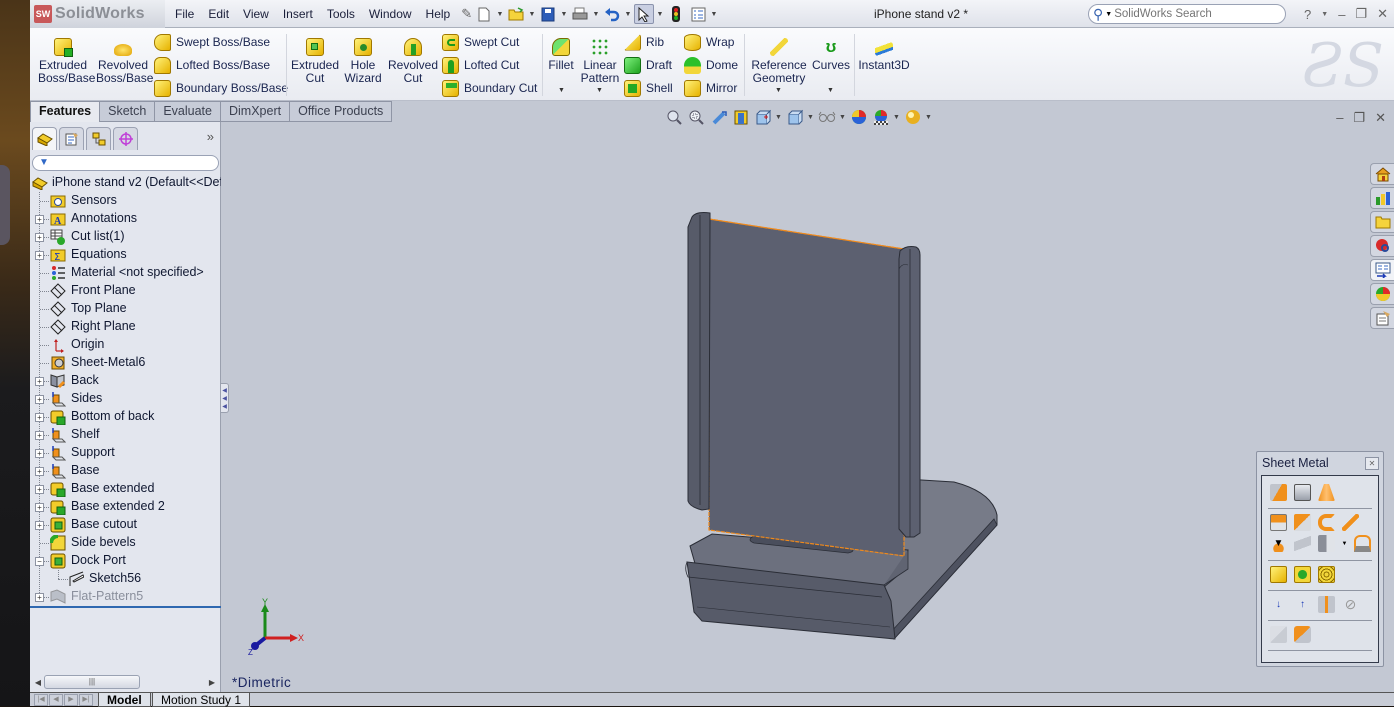  I want to click on extruded-cut-sm-icon, so click(1278, 574).